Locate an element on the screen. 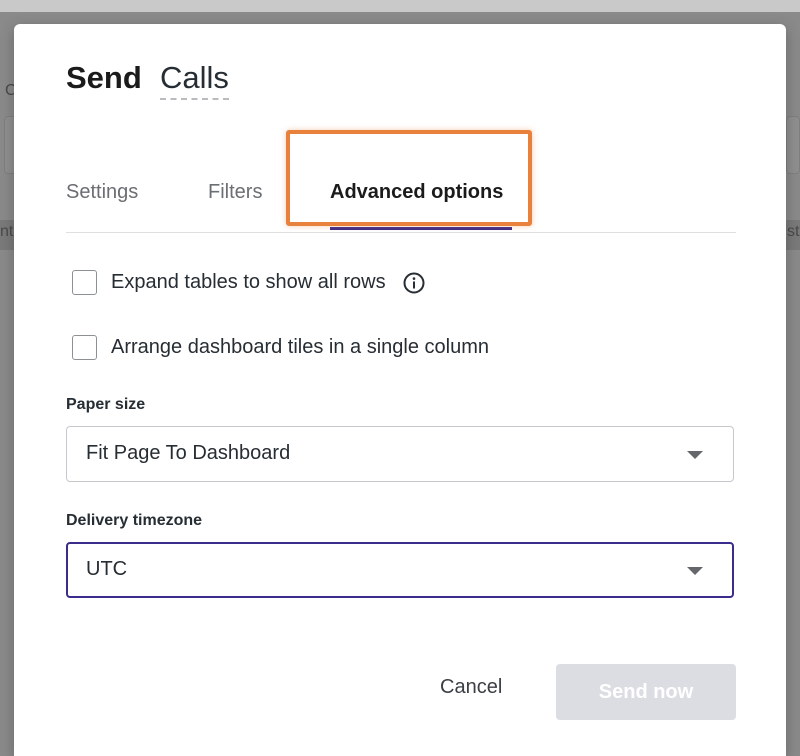 This screenshot has width=800, height=756. active-tab-indicator is located at coordinates (421, 228).